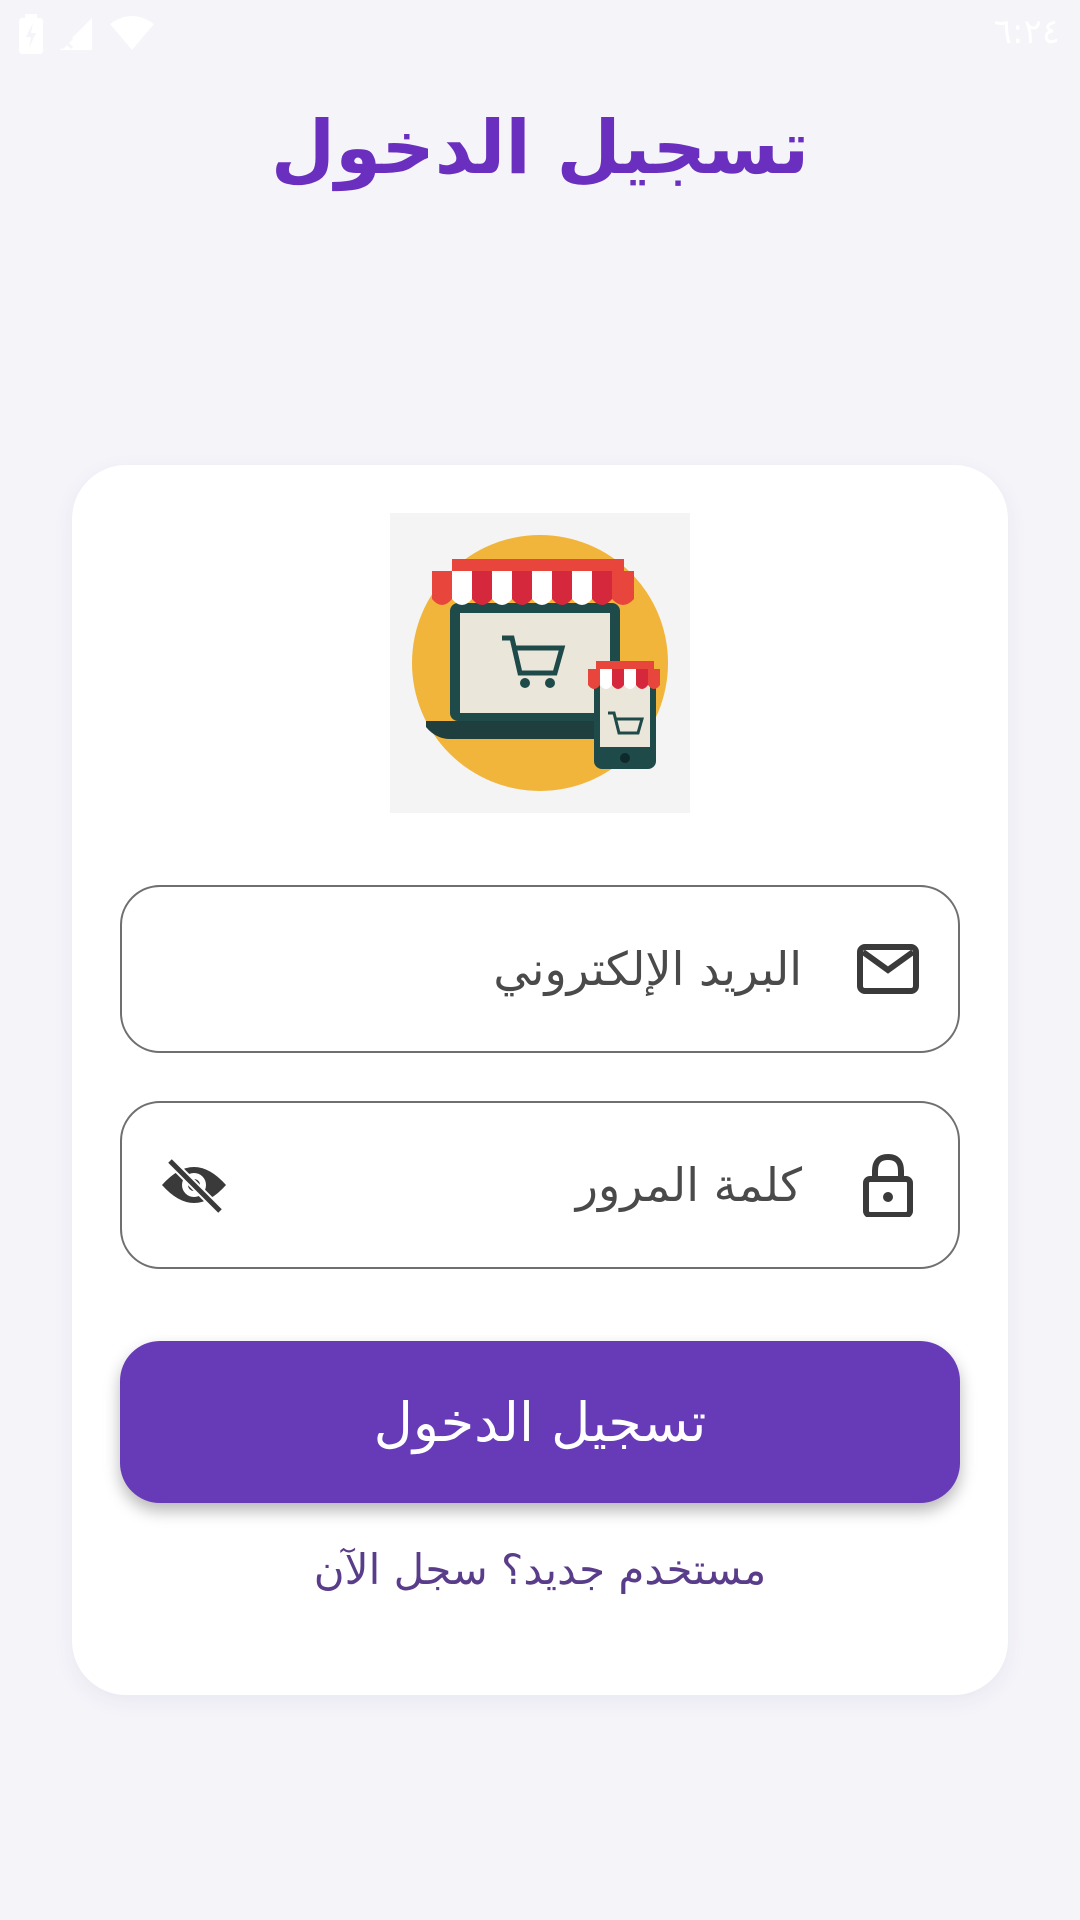  What do you see at coordinates (540, 35) in the screenshot?
I see `status-bar: ٦:٢٤` at bounding box center [540, 35].